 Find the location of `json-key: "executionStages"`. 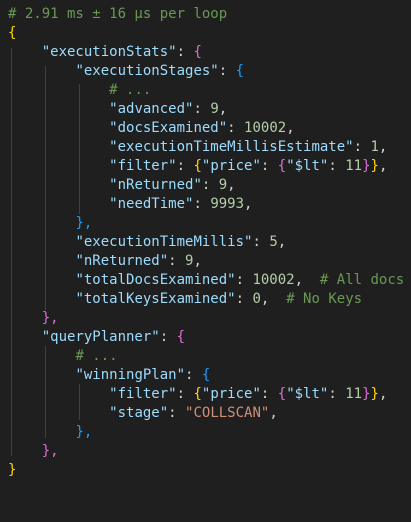

json-key: "executionStages" is located at coordinates (147, 71).